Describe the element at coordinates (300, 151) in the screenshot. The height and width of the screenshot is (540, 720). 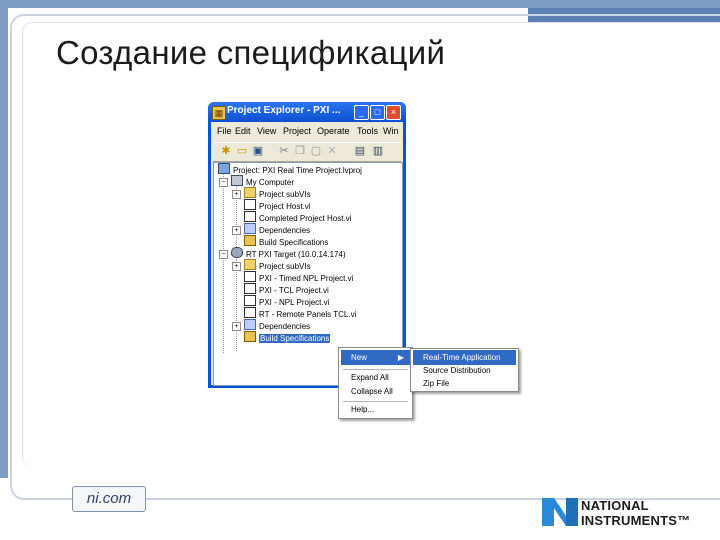
I see `copy-icon: ❐` at that location.